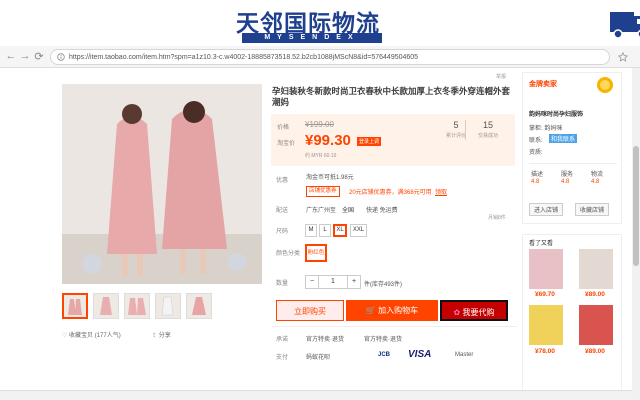 This screenshot has height=400, width=640. I want to click on share-icon: ⇪, so click(155, 336).